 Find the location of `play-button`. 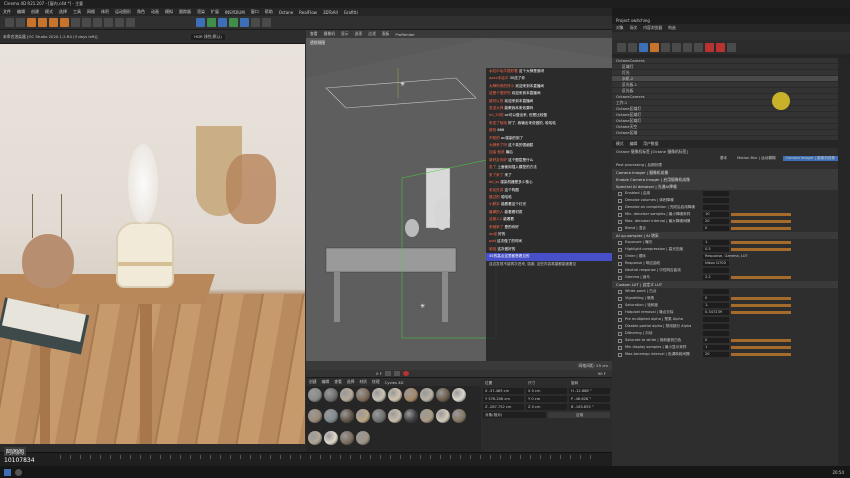

play-button is located at coordinates (387, 373).